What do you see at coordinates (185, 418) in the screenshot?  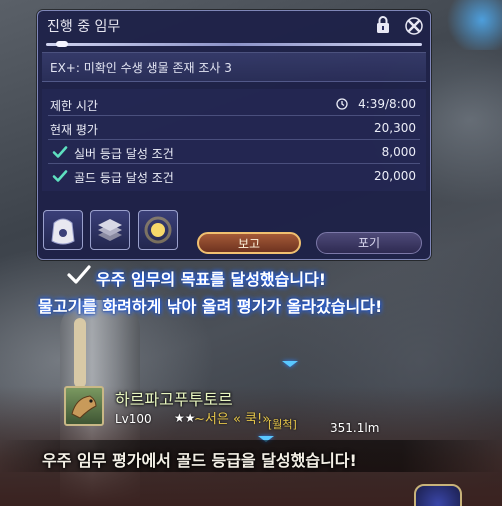 I see `enemy-stars: ★★` at bounding box center [185, 418].